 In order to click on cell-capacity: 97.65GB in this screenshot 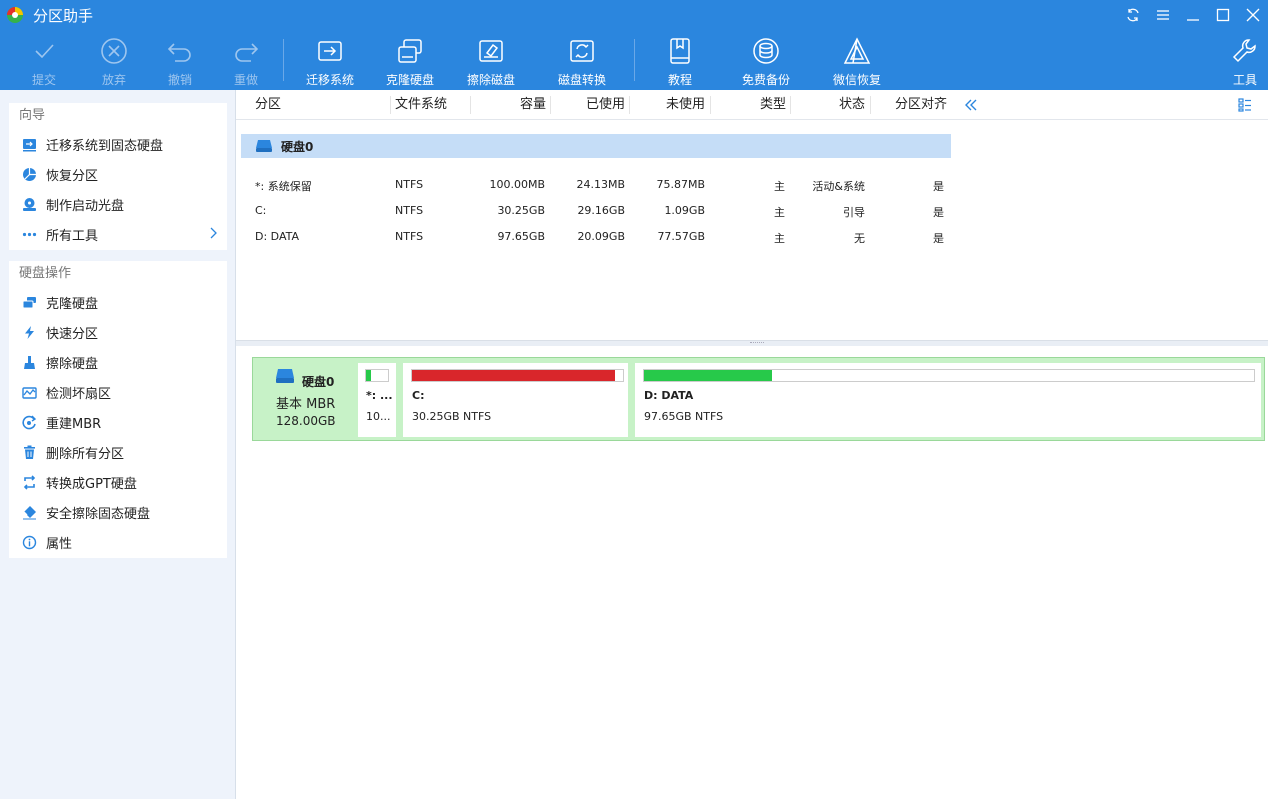, I will do `click(521, 236)`.